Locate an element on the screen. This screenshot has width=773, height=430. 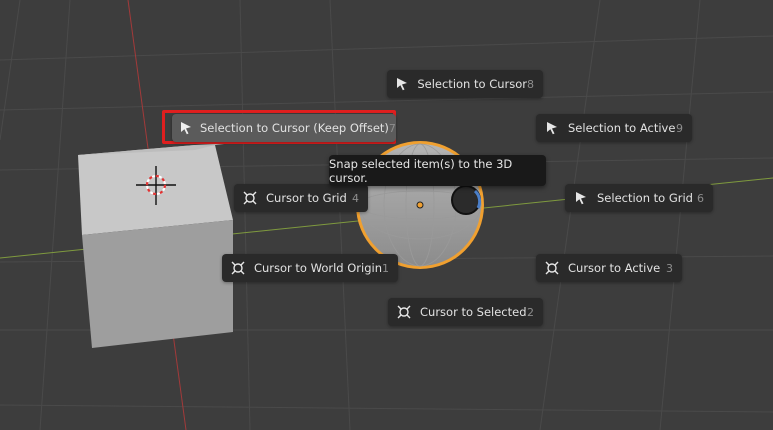
pie-item-label: Cursor to Active is located at coordinates (614, 268).